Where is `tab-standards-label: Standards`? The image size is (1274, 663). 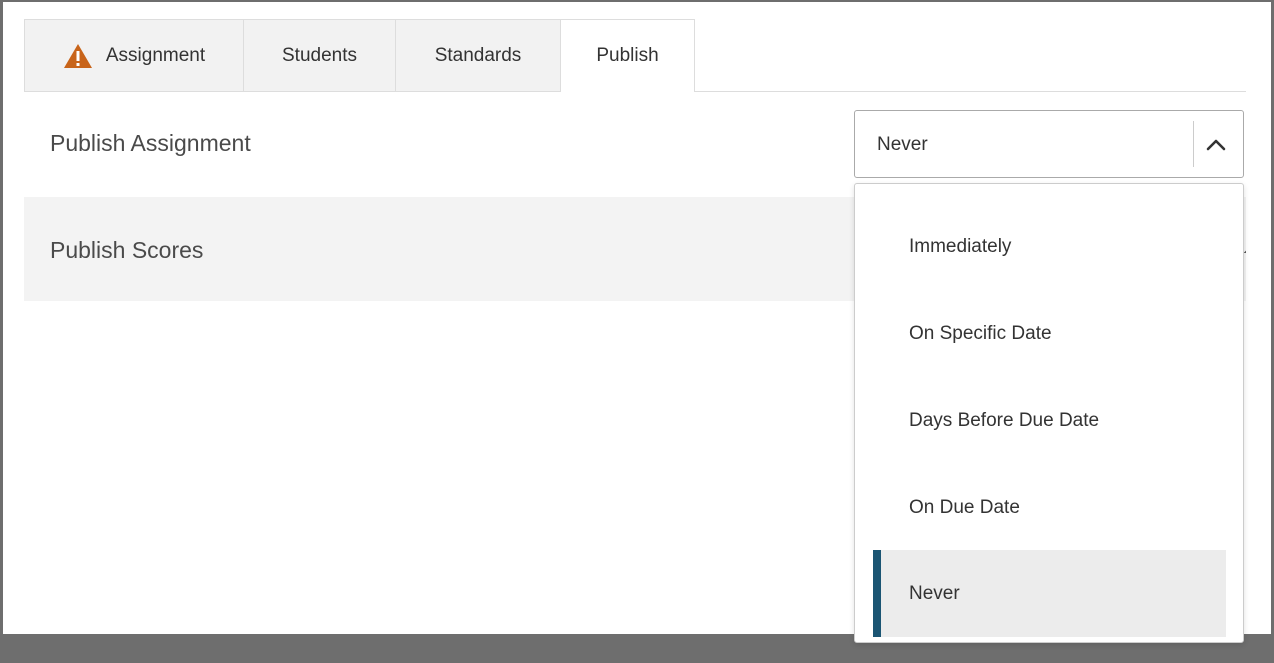
tab-standards-label: Standards is located at coordinates (478, 55).